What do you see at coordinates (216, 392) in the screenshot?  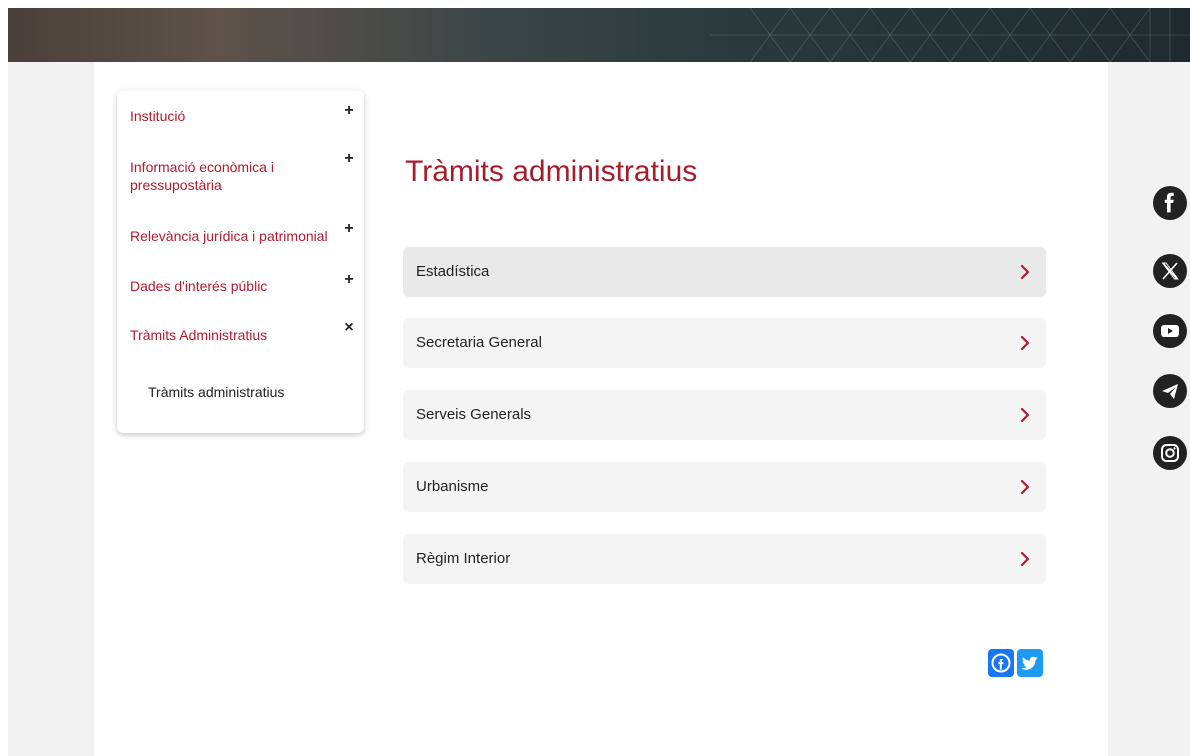 I see `nav-subitem-tramits-administratius: Tràmits administratius` at bounding box center [216, 392].